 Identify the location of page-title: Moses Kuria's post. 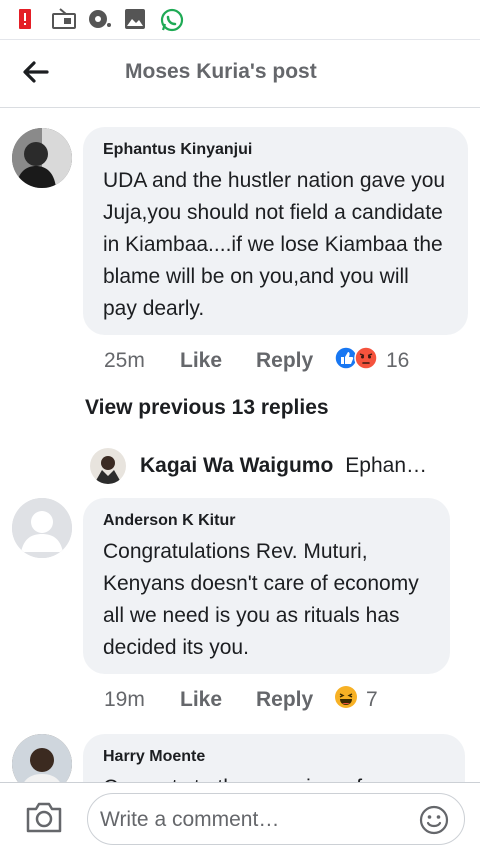
(221, 71).